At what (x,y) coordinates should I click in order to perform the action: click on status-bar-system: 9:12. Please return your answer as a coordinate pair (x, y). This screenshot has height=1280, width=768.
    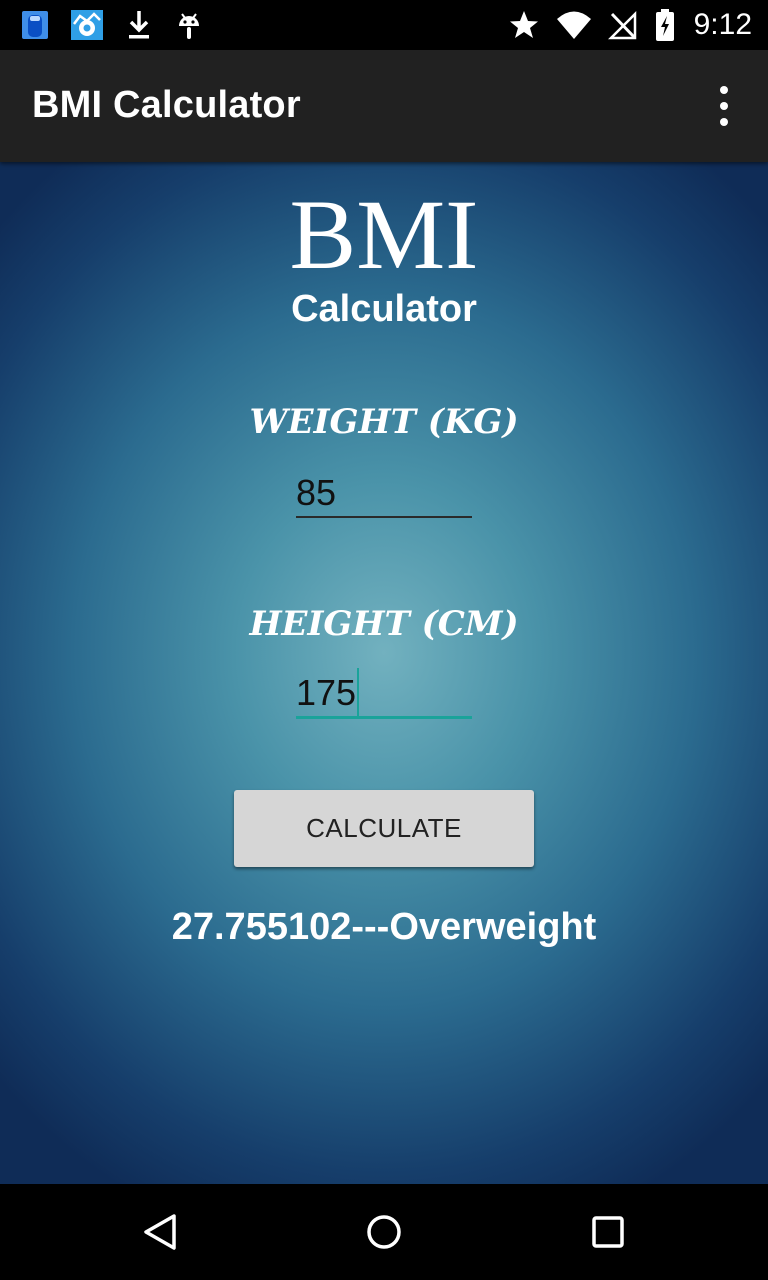
    Looking at the image, I should click on (630, 25).